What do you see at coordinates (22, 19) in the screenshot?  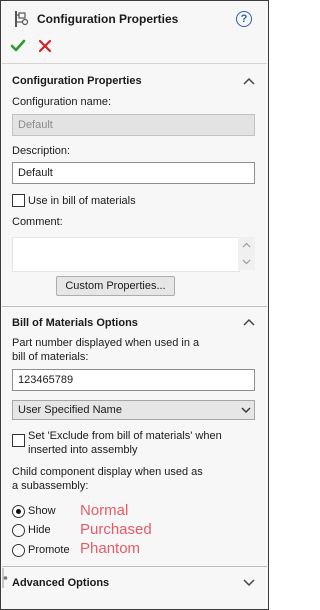 I see `configuration-icon` at bounding box center [22, 19].